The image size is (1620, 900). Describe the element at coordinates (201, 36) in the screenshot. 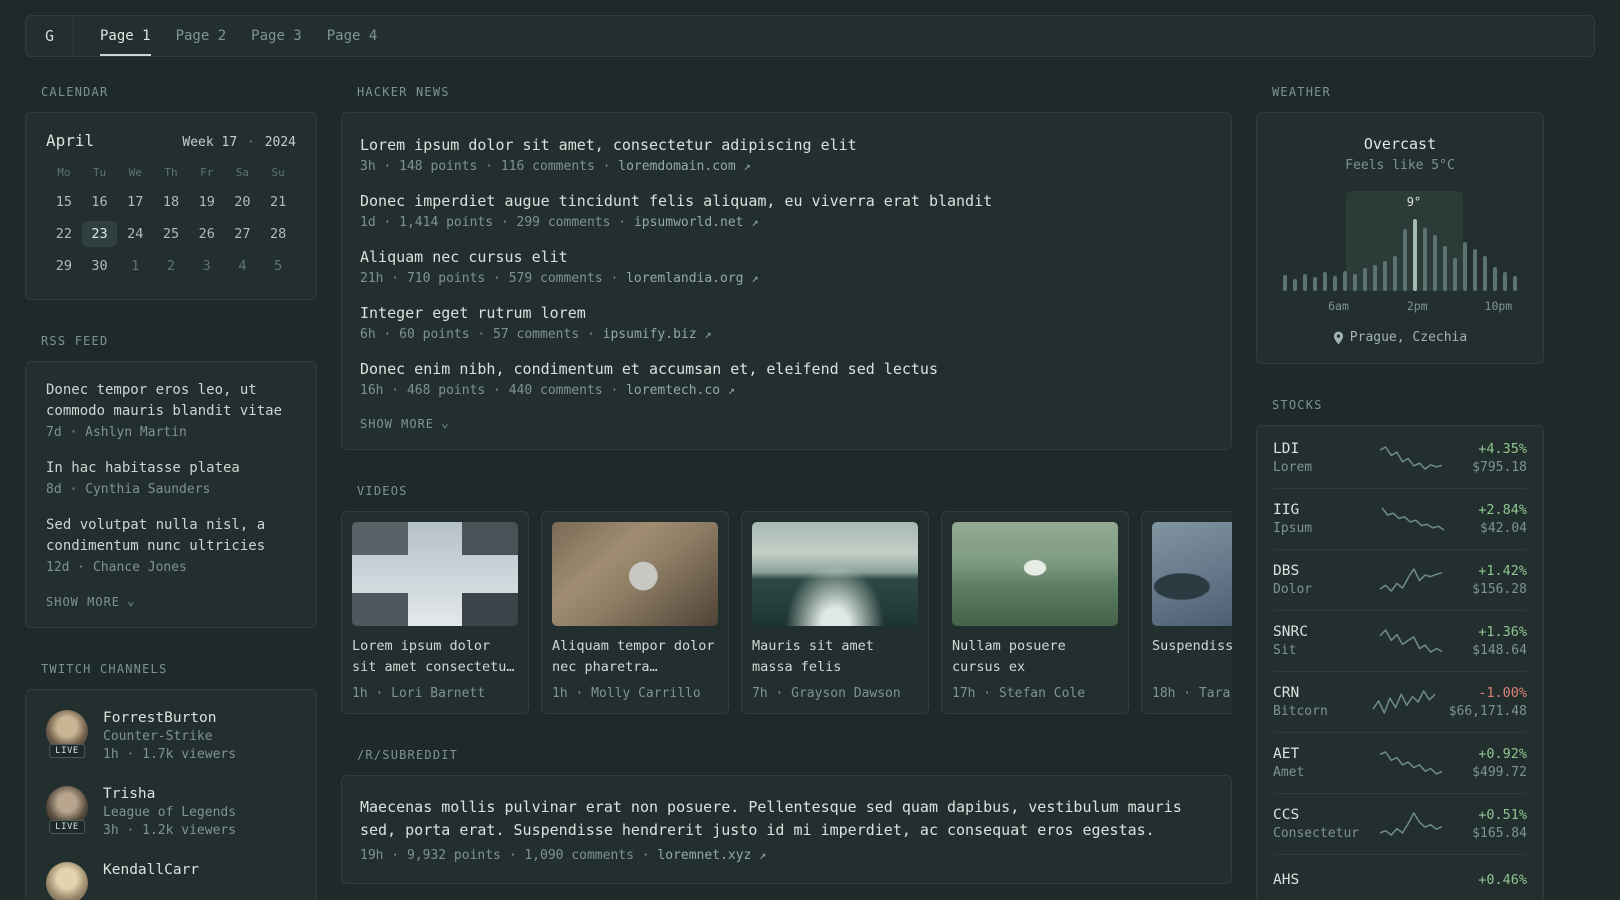

I see `tab-page-2: Page 2` at that location.